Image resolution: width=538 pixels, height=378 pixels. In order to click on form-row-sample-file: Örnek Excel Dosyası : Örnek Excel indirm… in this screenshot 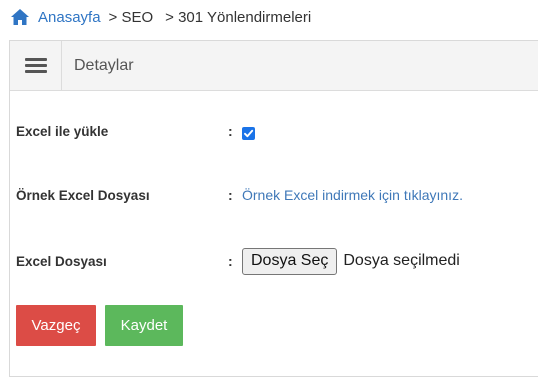, I will do `click(273, 195)`.